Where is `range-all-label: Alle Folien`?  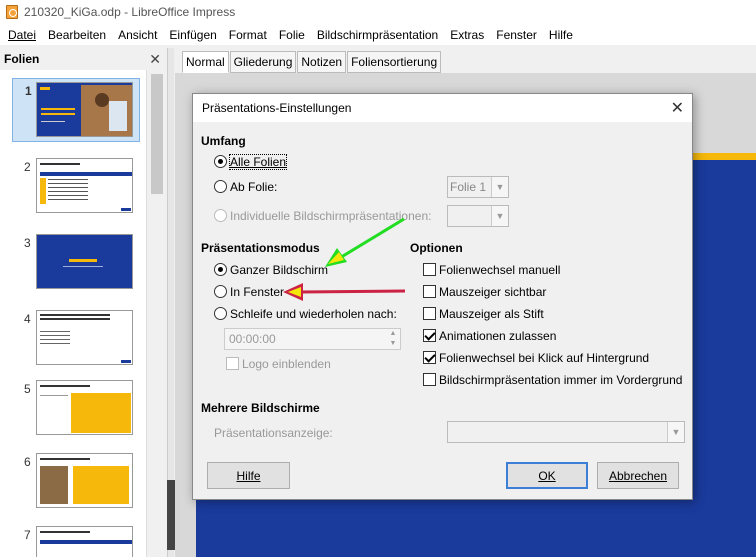
range-all-label: Alle Folien is located at coordinates (258, 162).